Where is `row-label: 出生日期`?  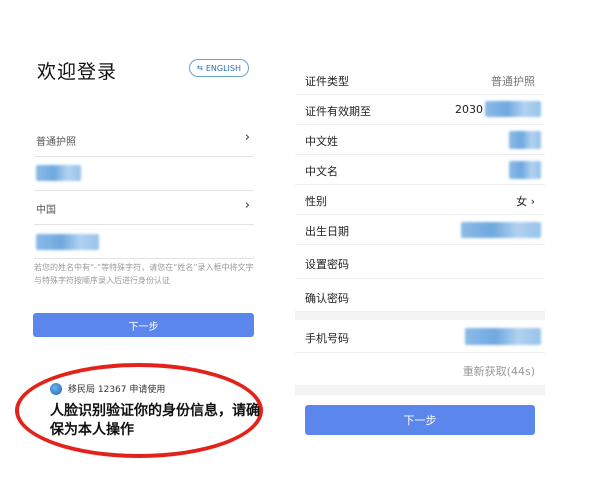
row-label: 出生日期 is located at coordinates (327, 231).